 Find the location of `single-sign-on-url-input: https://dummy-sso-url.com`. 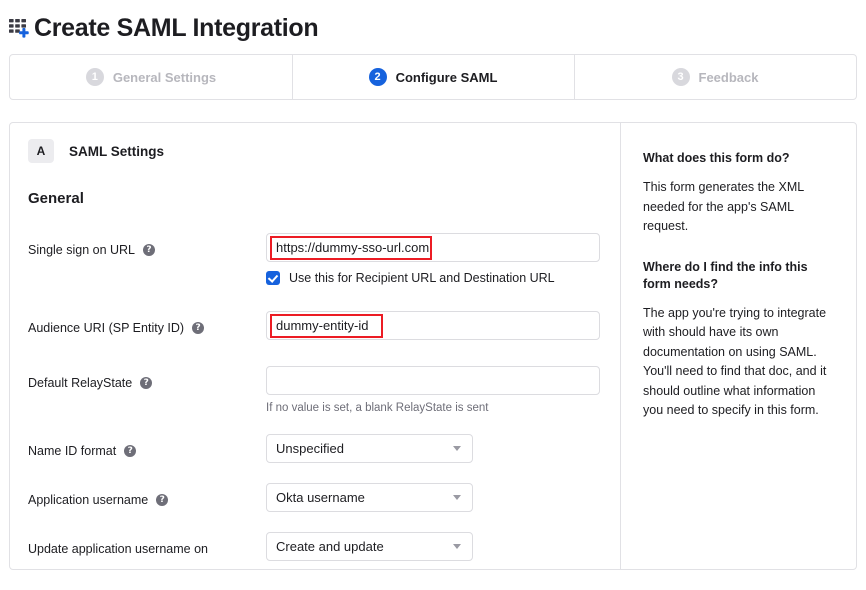

single-sign-on-url-input: https://dummy-sso-url.com is located at coordinates (433, 247).